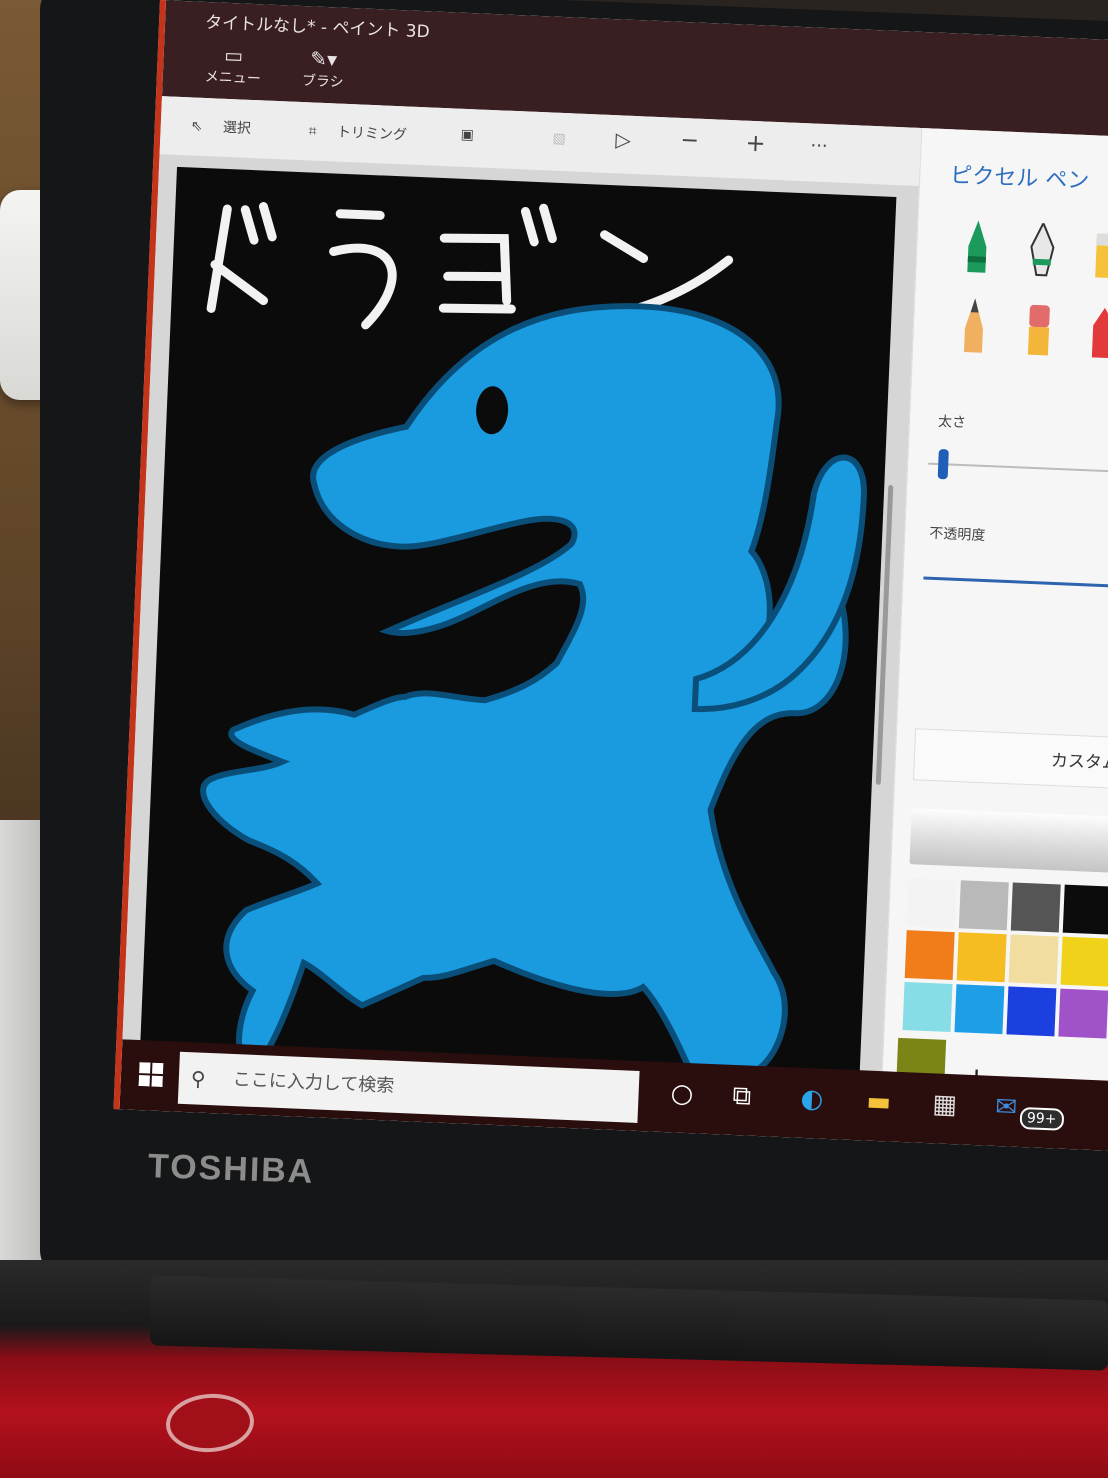 Image resolution: width=1108 pixels, height=1478 pixels. Describe the element at coordinates (943, 464) in the screenshot. I see `thickness-slider-thumb` at that location.